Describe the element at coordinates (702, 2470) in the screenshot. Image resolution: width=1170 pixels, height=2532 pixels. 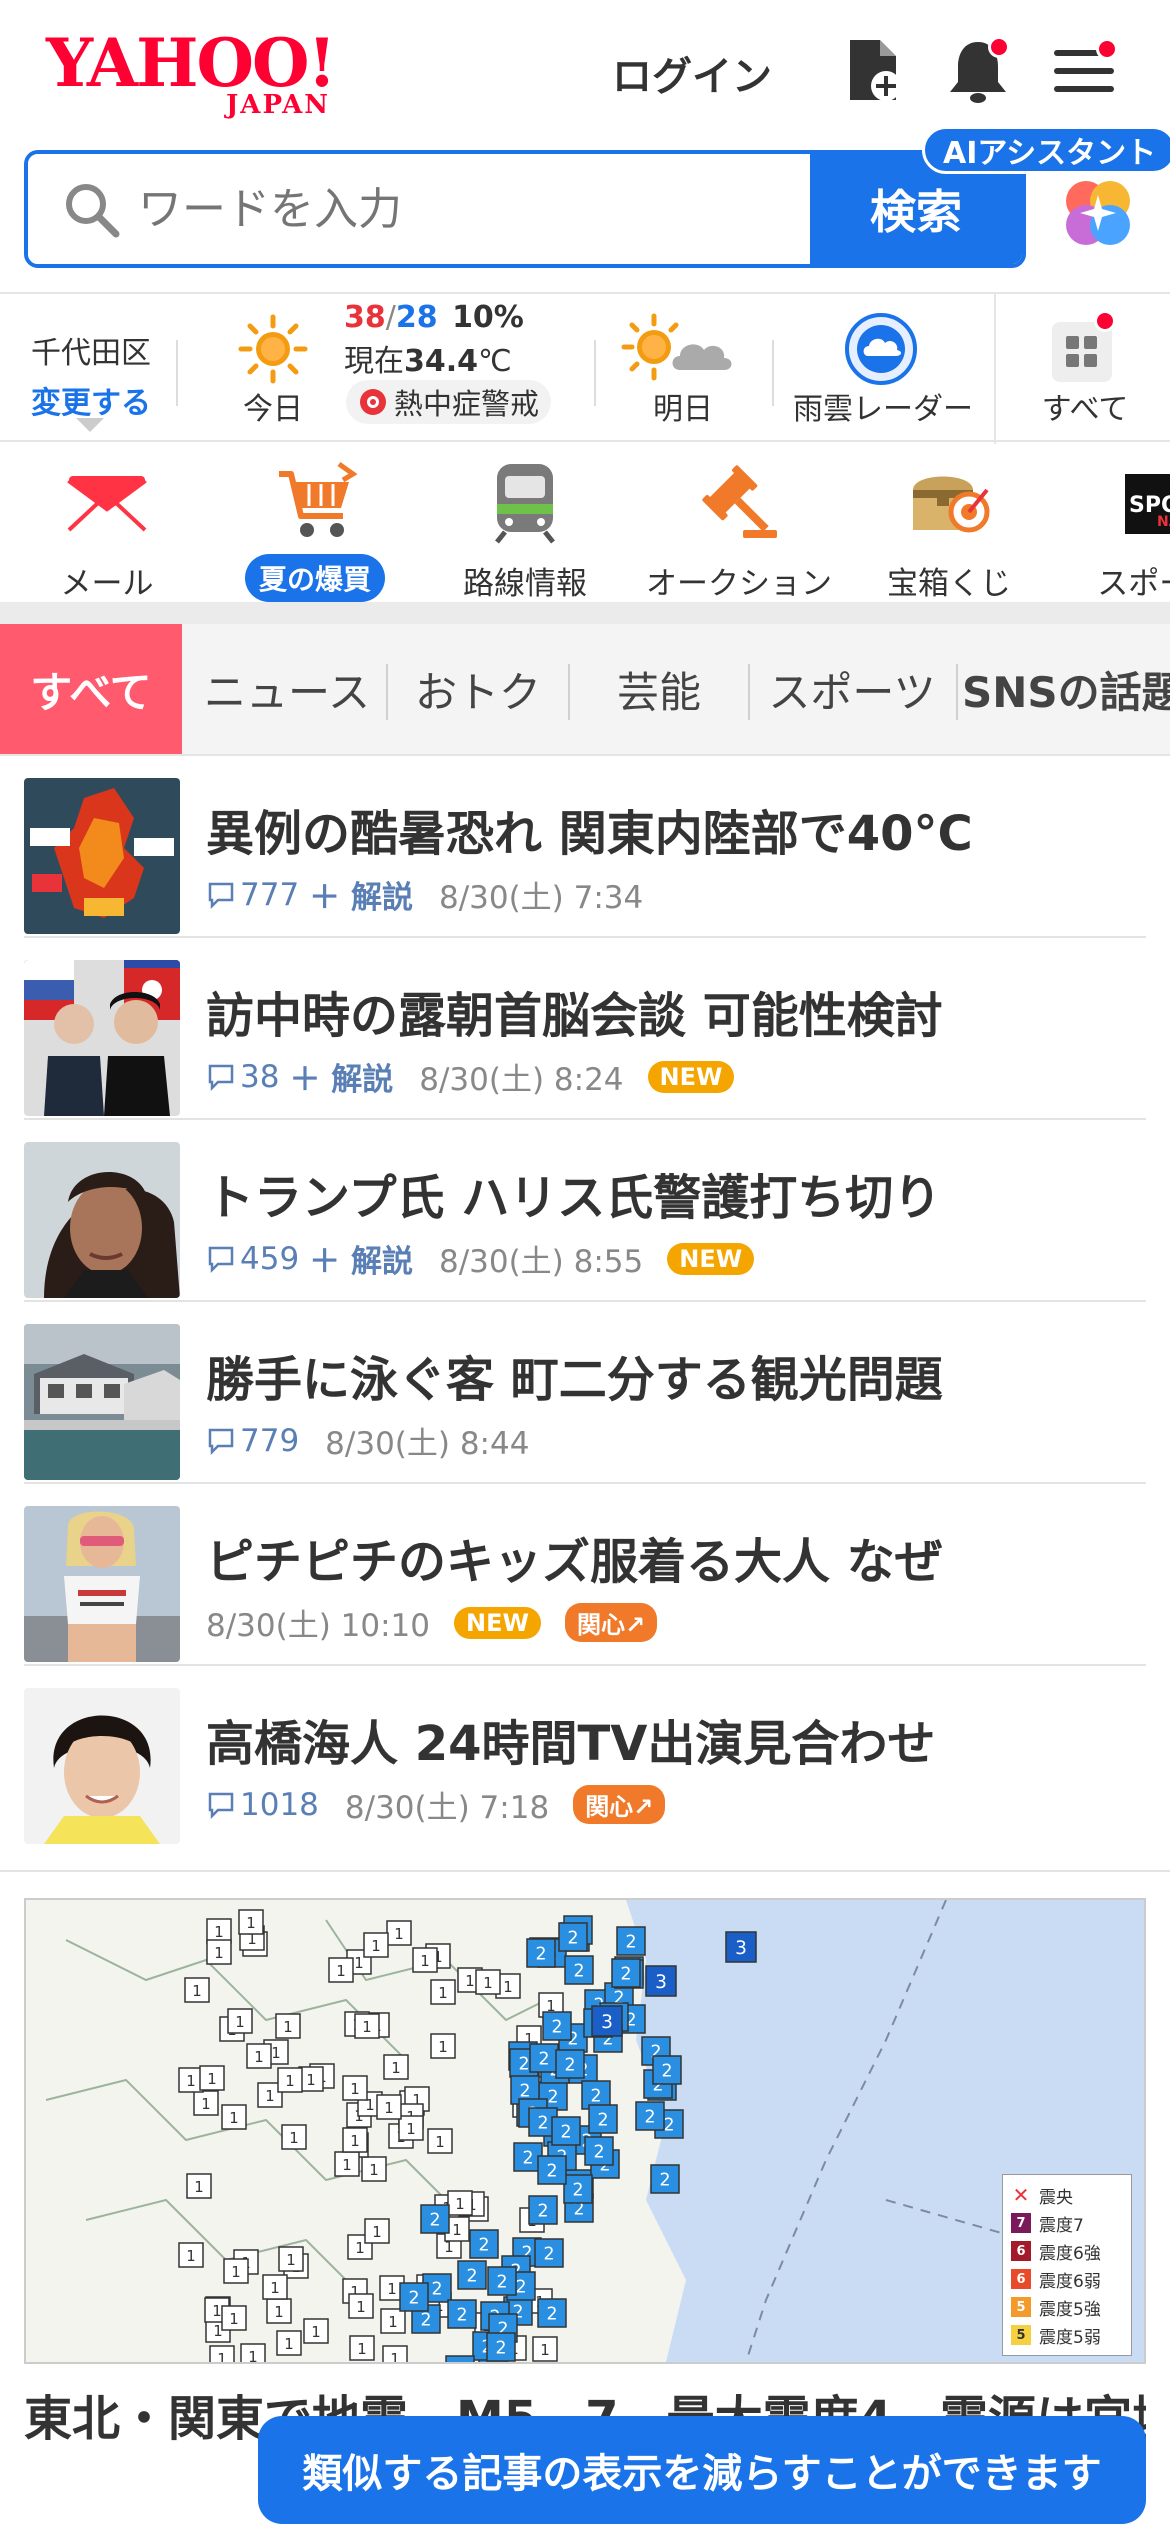
I see `feedback-toast: 類似する記事の表示を減らすことができます` at that location.